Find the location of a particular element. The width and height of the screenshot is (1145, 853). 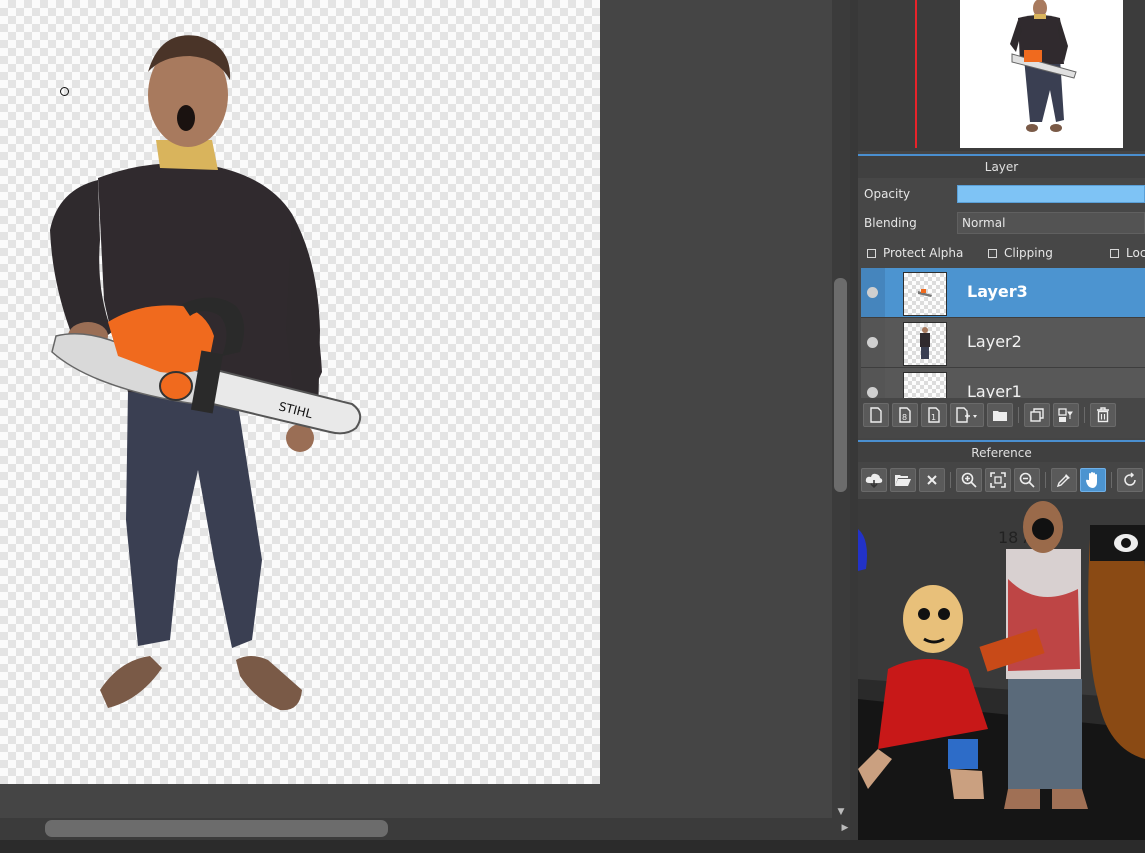

vertical-scroll-thumb is located at coordinates (840, 385).